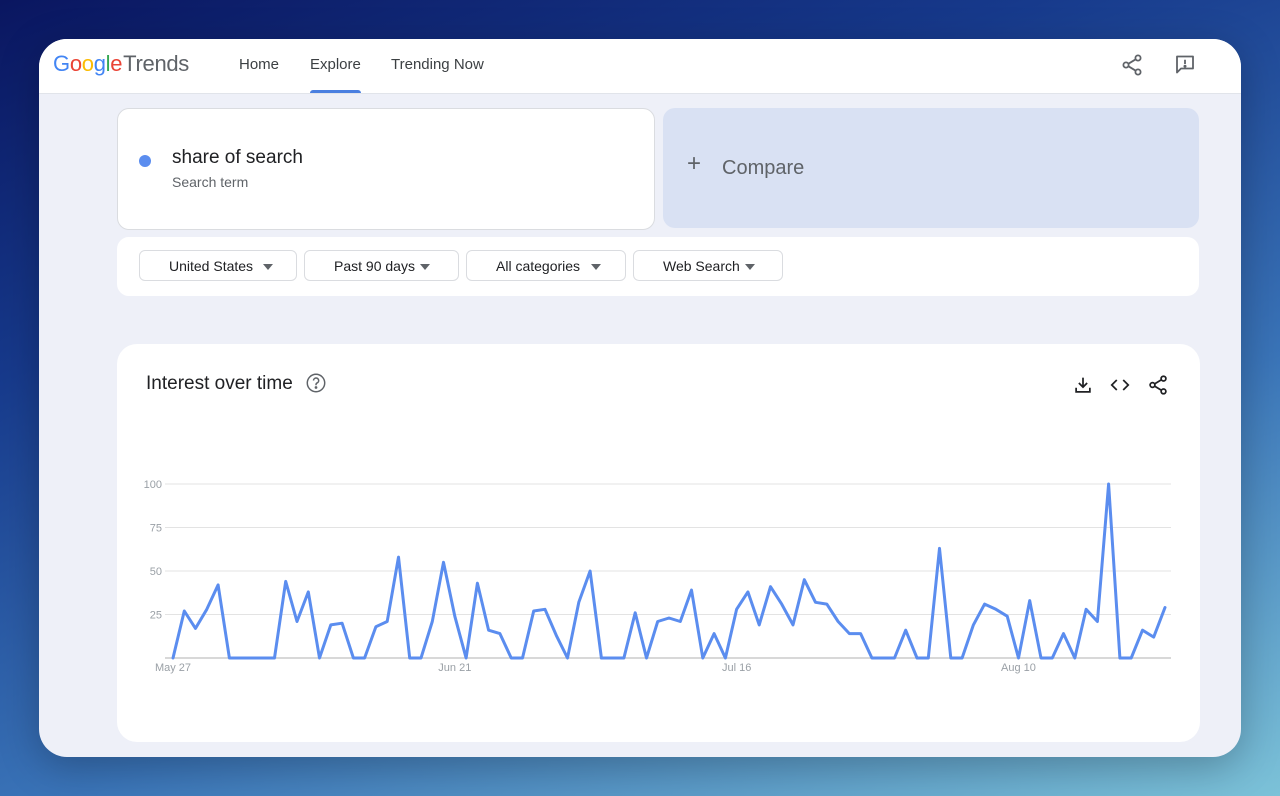 The image size is (1280, 796). I want to click on search-term-text: share of search, so click(237, 158).